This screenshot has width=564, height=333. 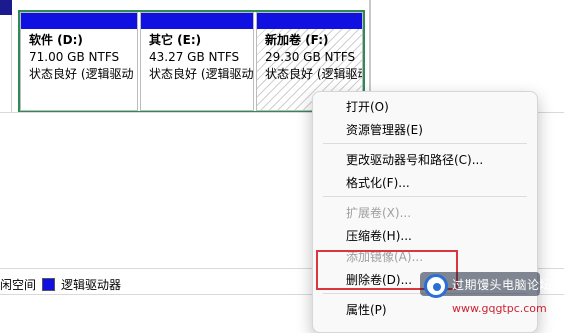 What do you see at coordinates (436, 286) in the screenshot?
I see `watermark-logo-icon` at bounding box center [436, 286].